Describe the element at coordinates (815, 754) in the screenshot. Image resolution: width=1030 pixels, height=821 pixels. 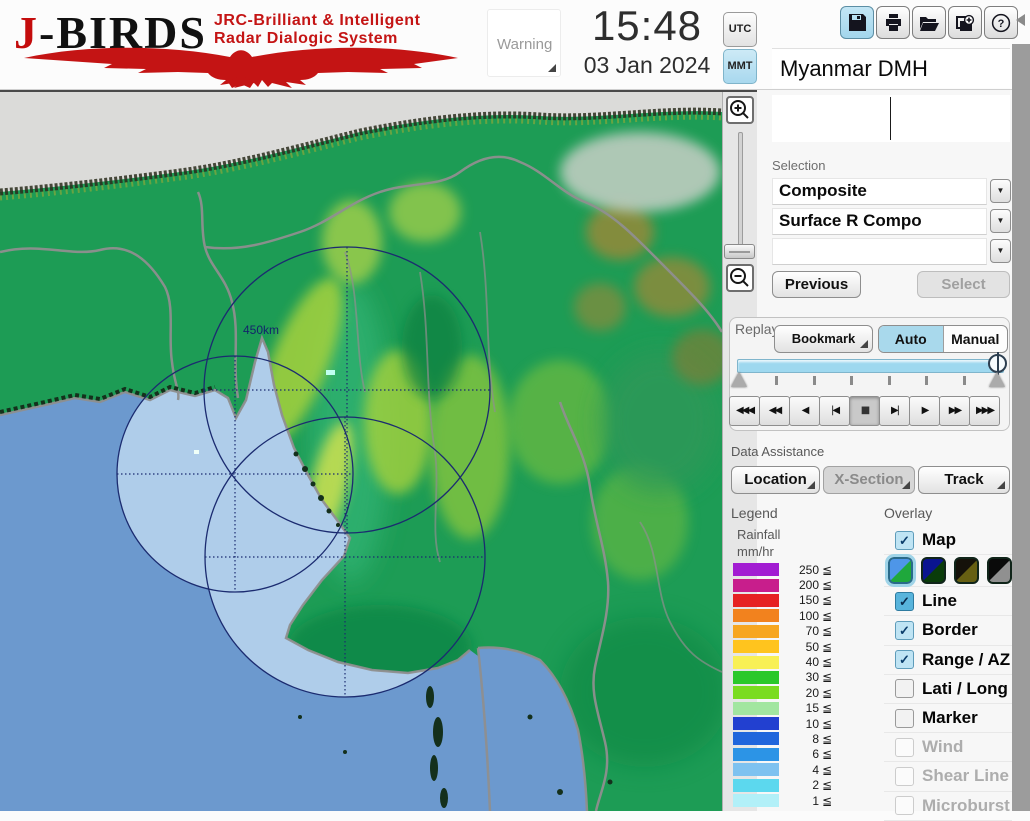
I see `legend-value: 6` at that location.